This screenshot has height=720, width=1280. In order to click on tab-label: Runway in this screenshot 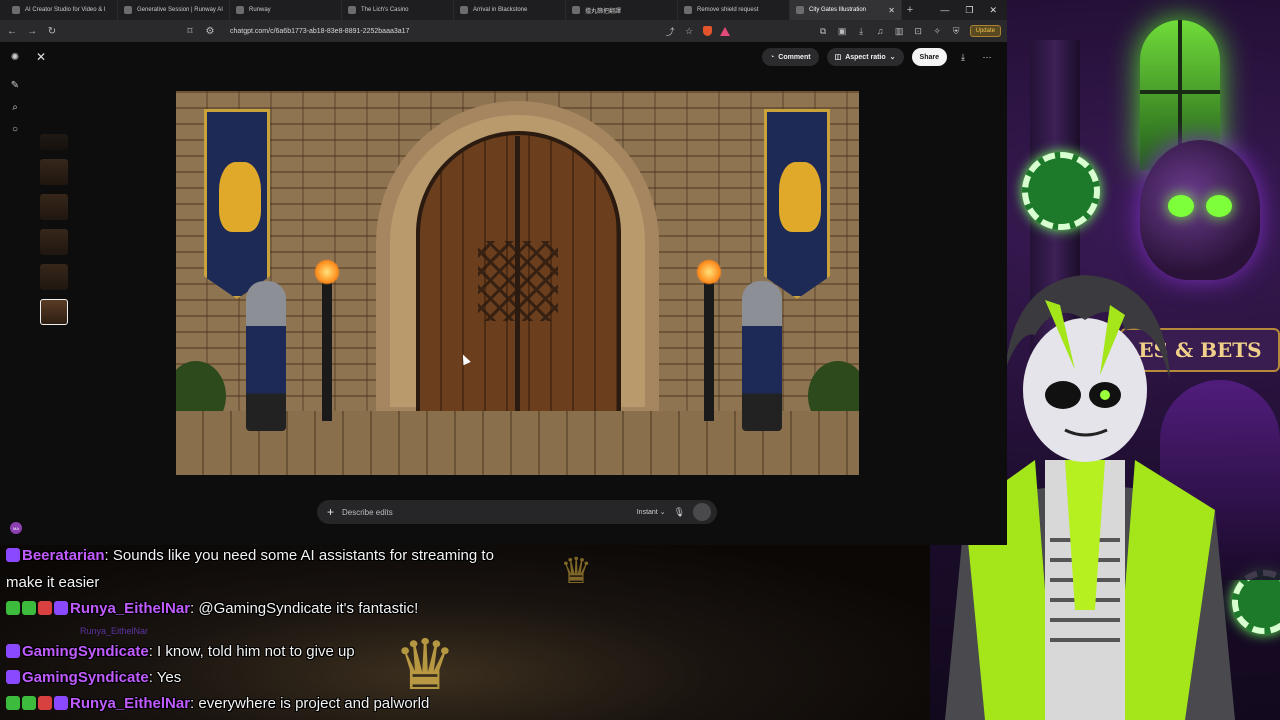, I will do `click(260, 10)`.